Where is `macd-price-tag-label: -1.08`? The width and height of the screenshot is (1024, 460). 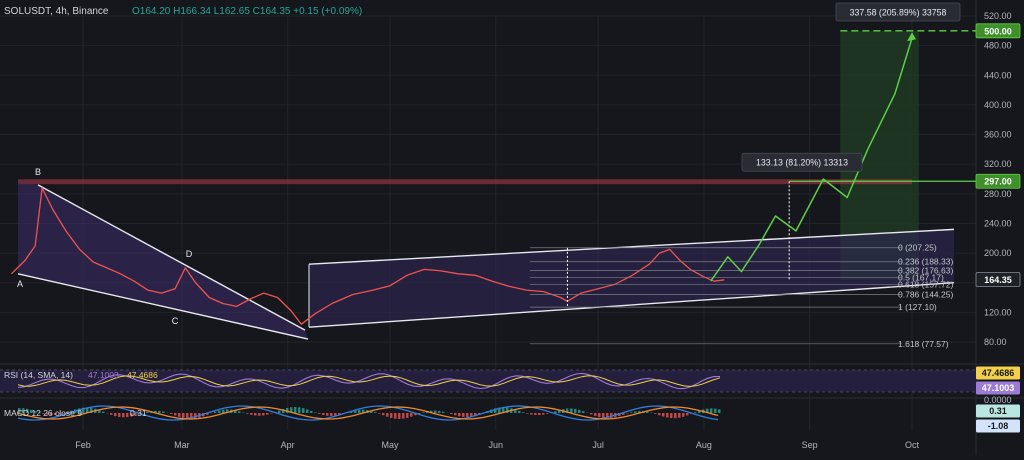 macd-price-tag-label: -1.08 is located at coordinates (998, 426).